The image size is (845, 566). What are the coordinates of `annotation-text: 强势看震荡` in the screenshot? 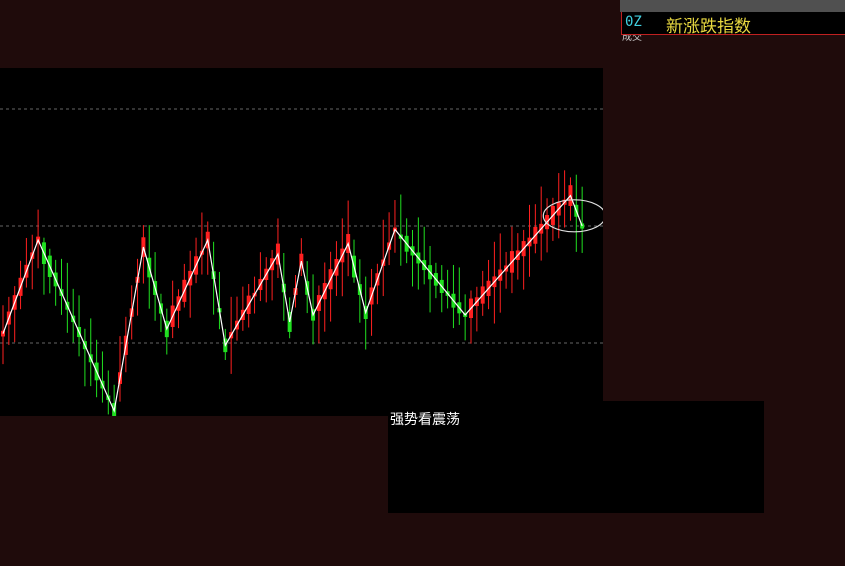 It's located at (425, 420).